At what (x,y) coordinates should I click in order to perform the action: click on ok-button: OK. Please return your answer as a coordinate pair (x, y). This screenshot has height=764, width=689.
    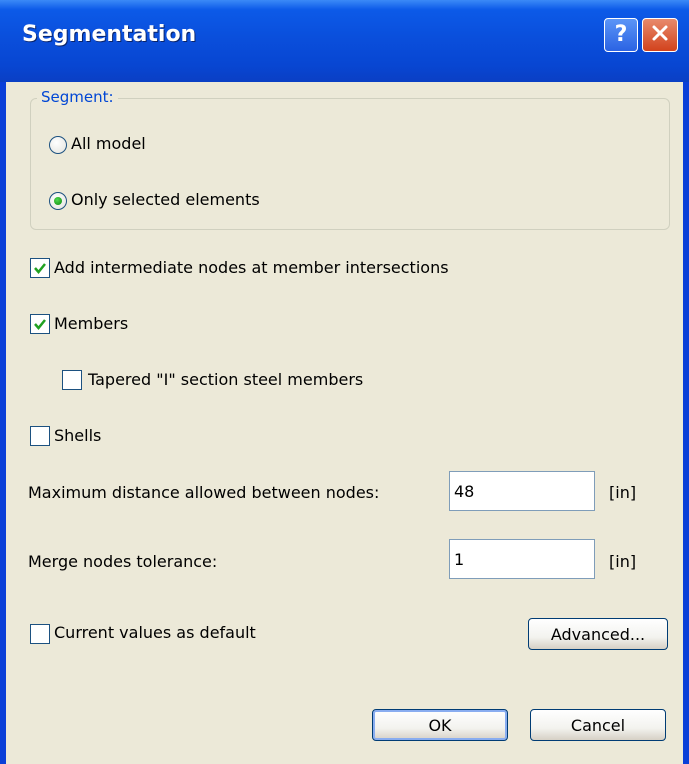
    Looking at the image, I should click on (440, 725).